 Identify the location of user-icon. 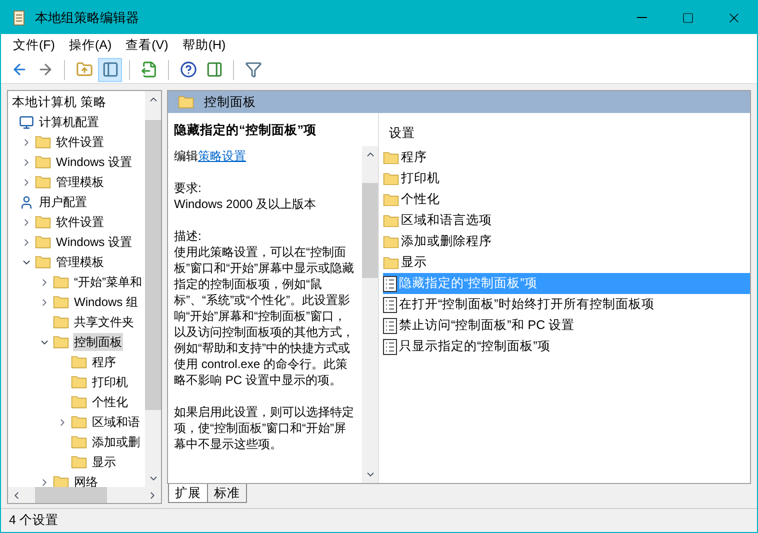
(26, 202).